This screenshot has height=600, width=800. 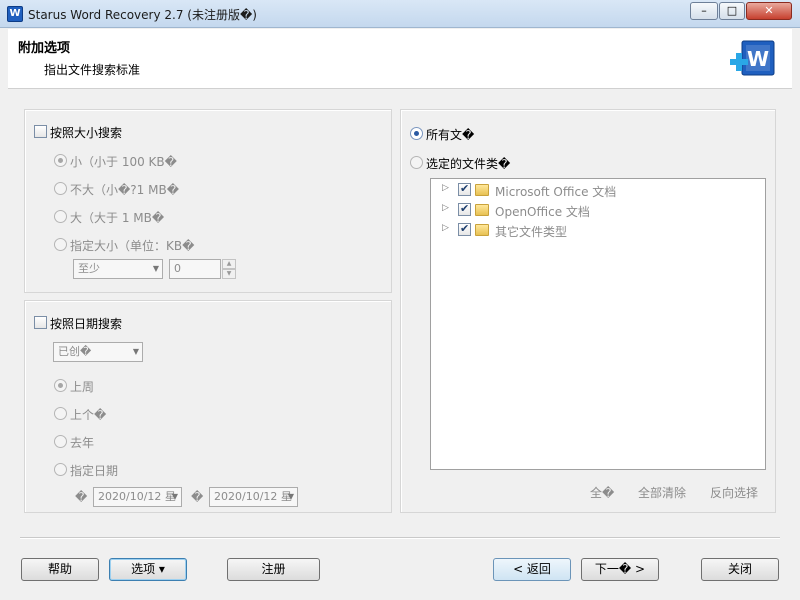 What do you see at coordinates (88, 415) in the screenshot?
I see `date-last-month-label: 上个�` at bounding box center [88, 415].